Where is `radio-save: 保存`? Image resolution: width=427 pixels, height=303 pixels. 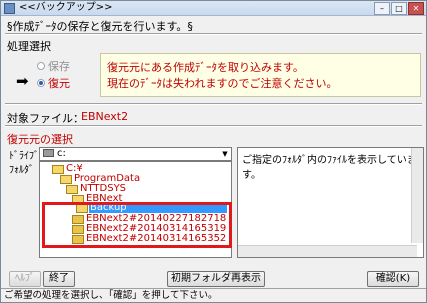 radio-save: 保存 is located at coordinates (53, 66).